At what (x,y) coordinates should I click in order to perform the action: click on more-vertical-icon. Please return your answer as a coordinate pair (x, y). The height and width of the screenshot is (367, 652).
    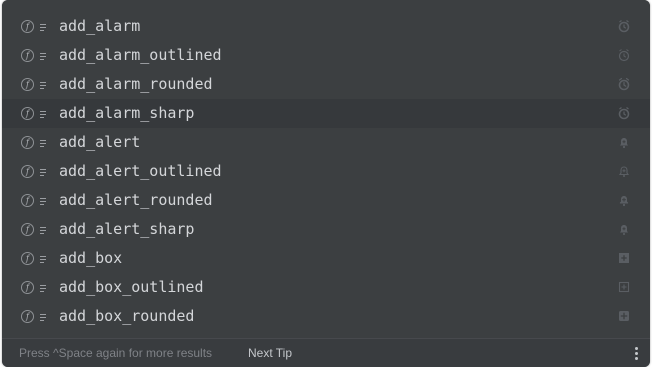
    Looking at the image, I should click on (636, 354).